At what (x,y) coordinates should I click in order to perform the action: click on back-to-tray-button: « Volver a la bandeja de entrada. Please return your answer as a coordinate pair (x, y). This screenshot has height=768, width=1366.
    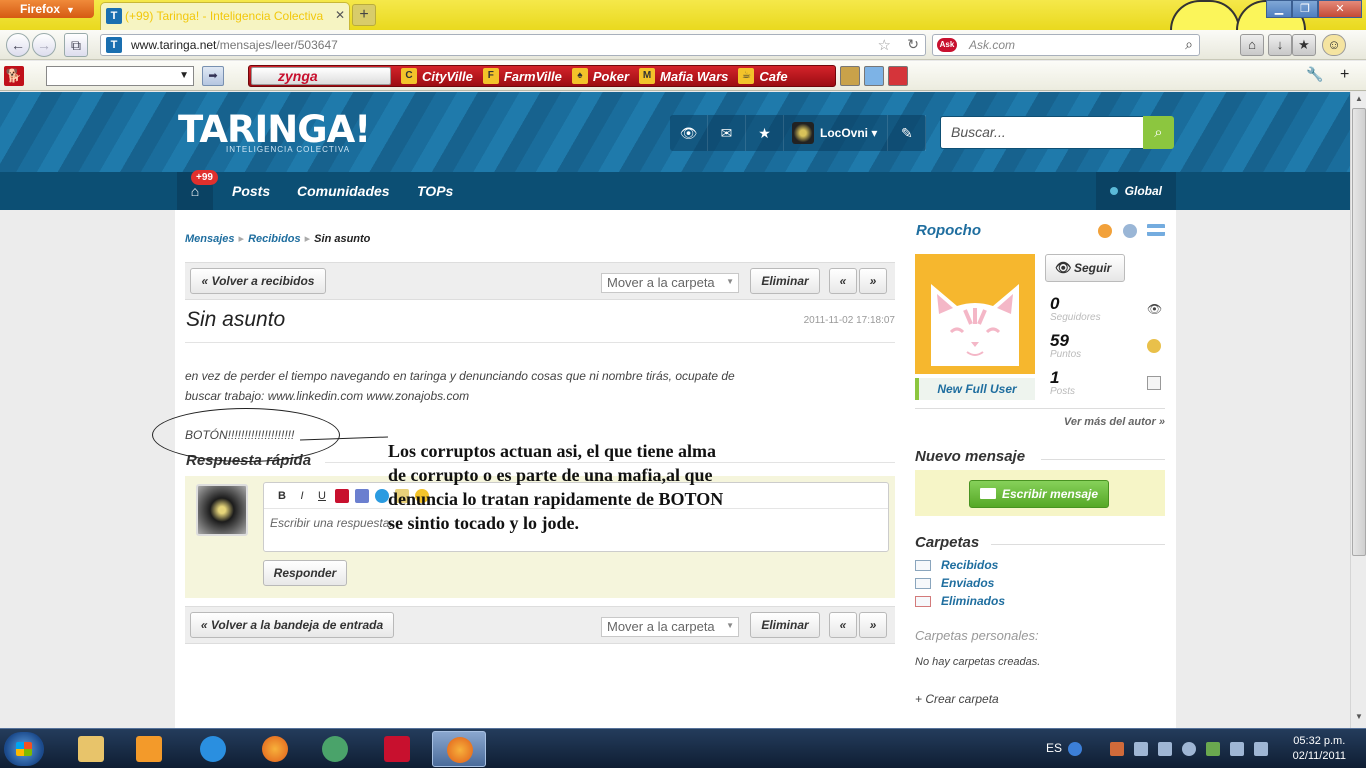
    Looking at the image, I should click on (292, 625).